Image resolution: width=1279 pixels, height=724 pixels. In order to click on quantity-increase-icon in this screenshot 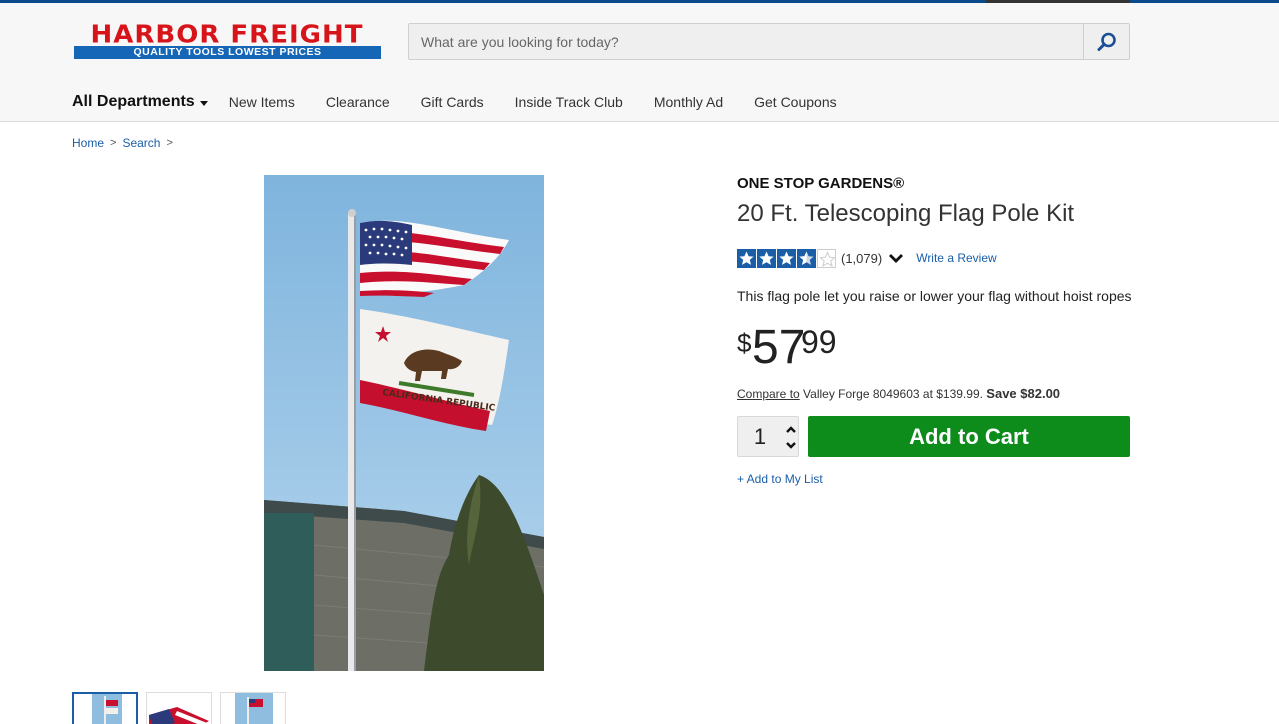, I will do `click(791, 430)`.